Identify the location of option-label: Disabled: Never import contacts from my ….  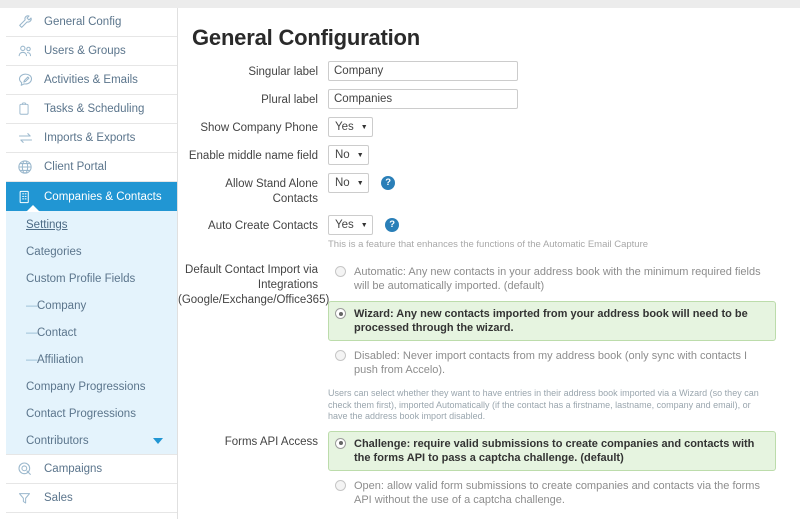
(551, 363).